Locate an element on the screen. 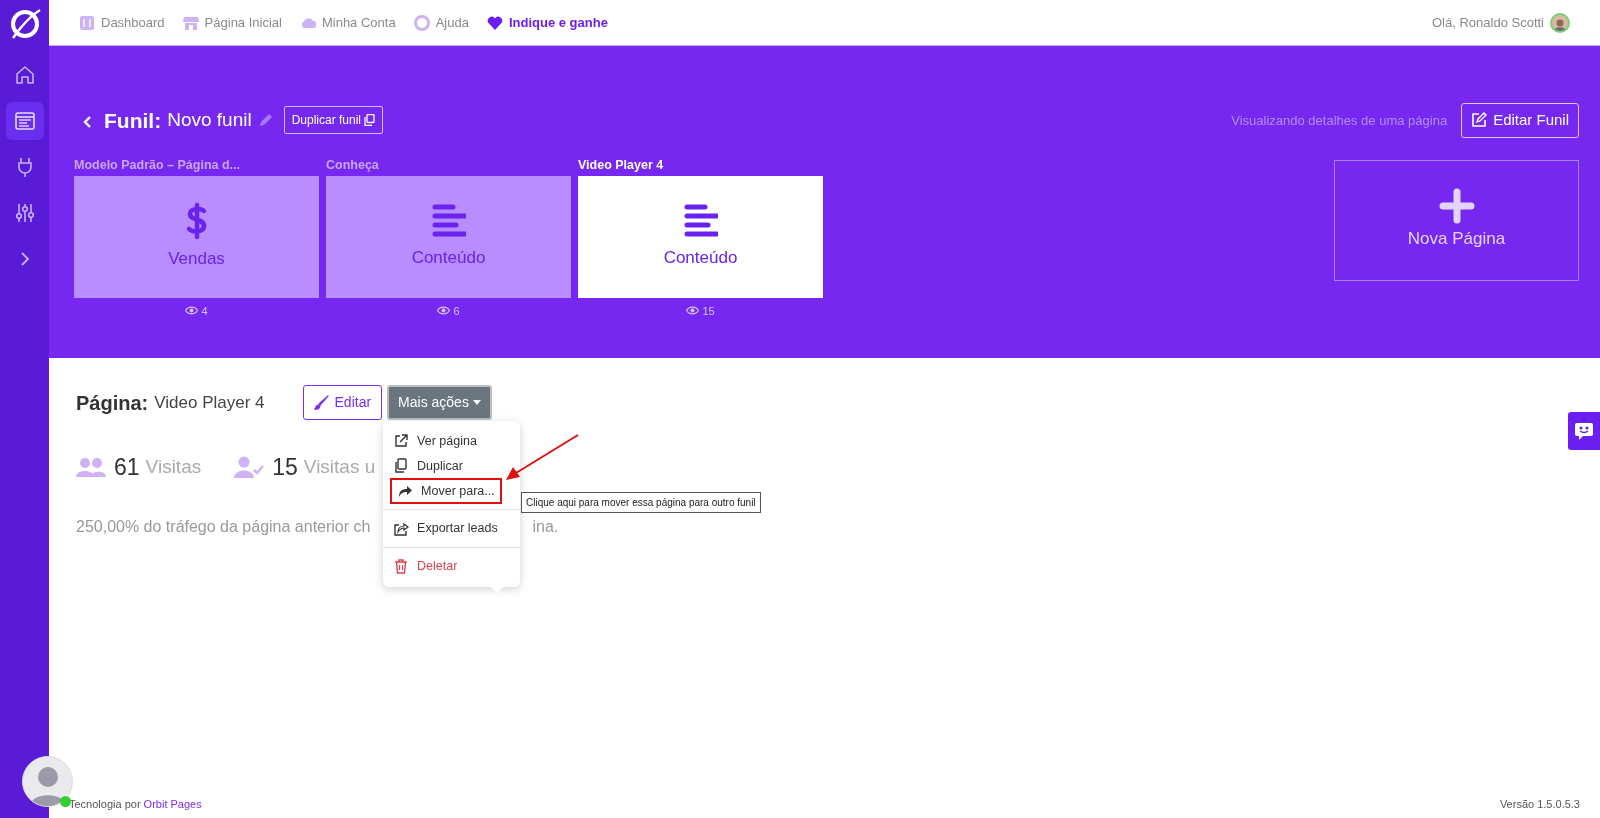 The height and width of the screenshot is (818, 1600). online-status-dot is located at coordinates (65, 801).